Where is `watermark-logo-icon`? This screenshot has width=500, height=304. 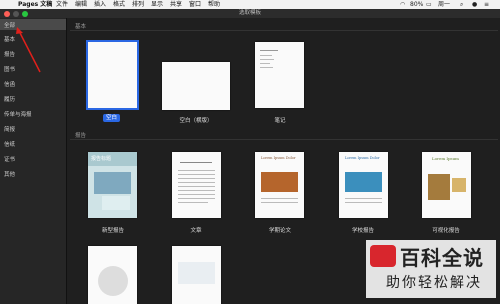
watermark-logo-icon is located at coordinates (383, 256).